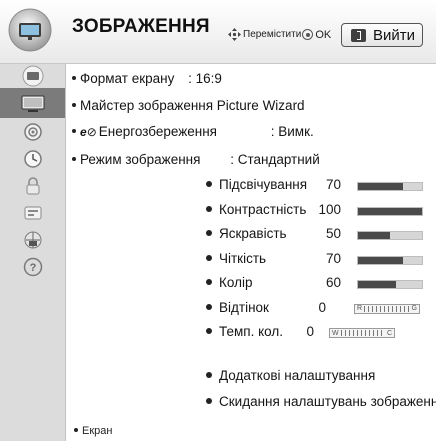 The height and width of the screenshot is (441, 436). I want to click on footer-label: Екран, so click(97, 431).